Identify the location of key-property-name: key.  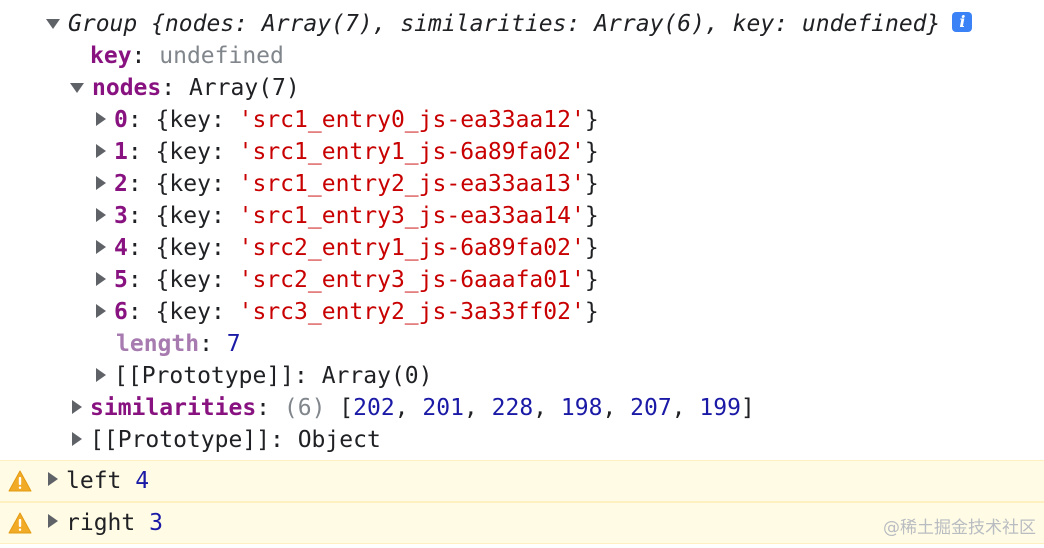
(111, 56).